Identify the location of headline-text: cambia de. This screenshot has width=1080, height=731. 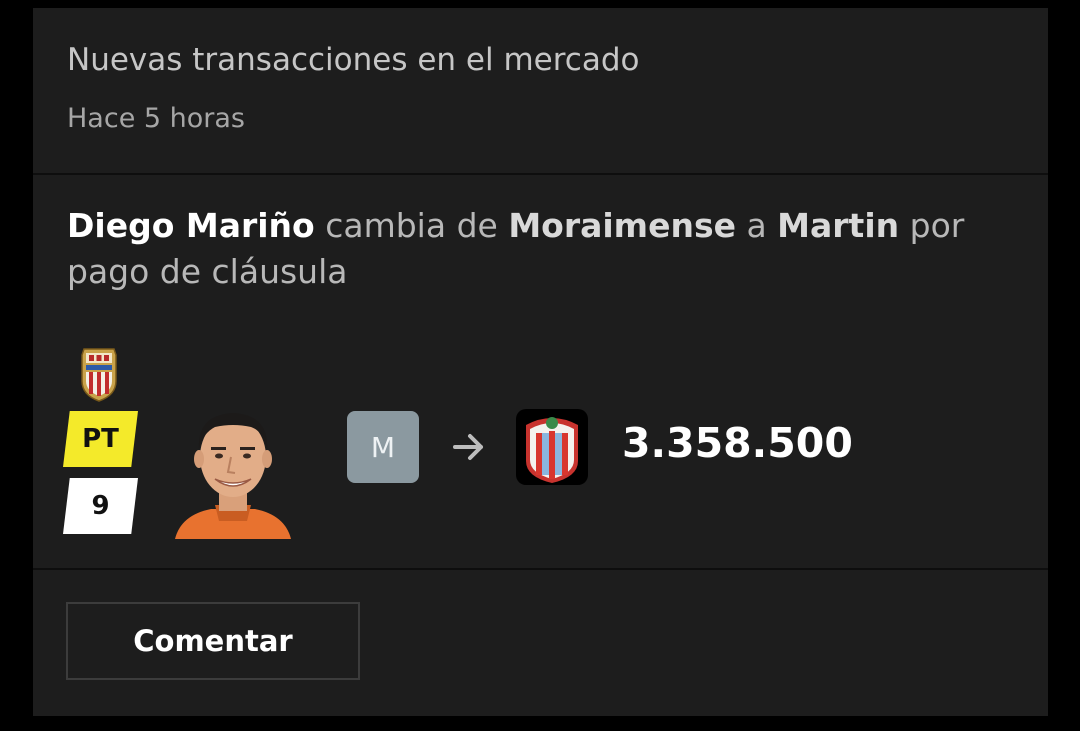
(411, 225).